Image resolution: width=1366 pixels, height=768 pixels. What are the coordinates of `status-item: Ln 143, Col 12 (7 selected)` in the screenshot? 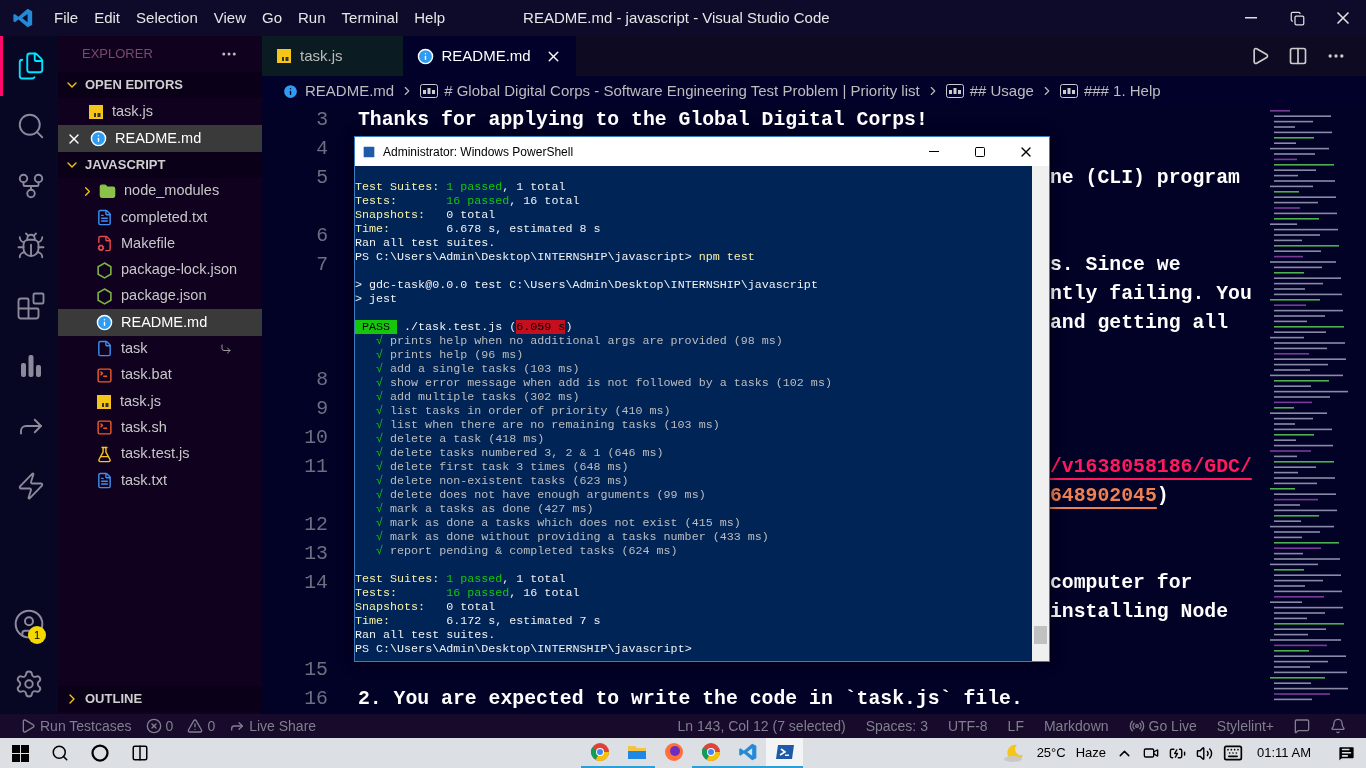 It's located at (761, 726).